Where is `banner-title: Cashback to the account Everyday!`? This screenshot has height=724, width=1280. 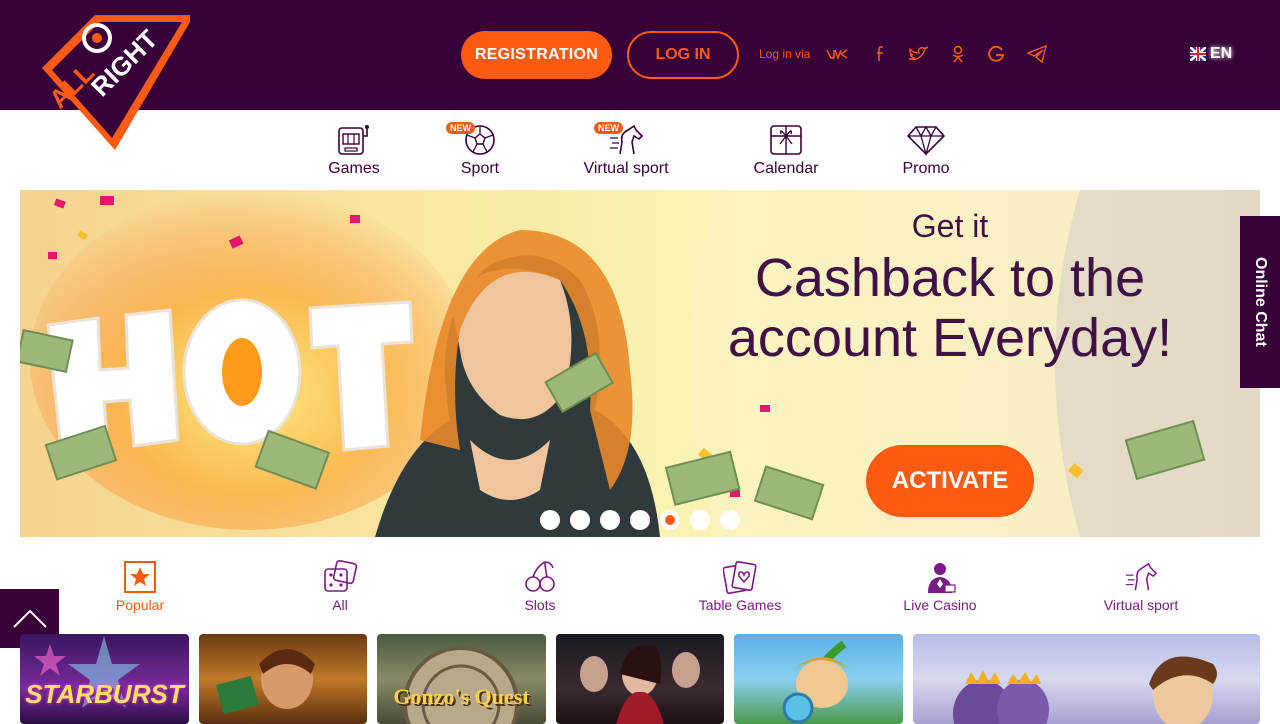
banner-title: Cashback to the account Everyday! is located at coordinates (950, 308).